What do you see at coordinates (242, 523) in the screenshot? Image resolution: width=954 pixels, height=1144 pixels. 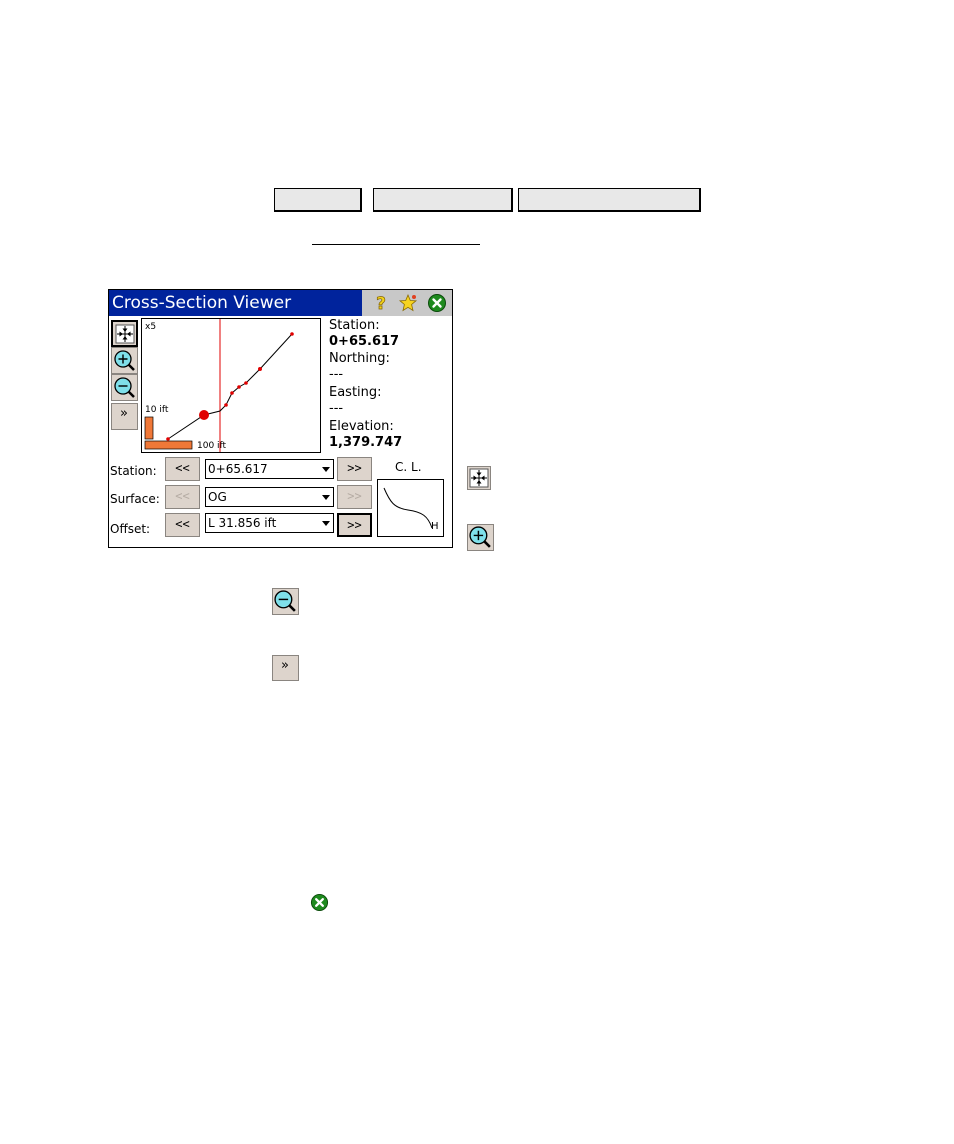 I see `offset-select-value: L 31.856 ift` at bounding box center [242, 523].